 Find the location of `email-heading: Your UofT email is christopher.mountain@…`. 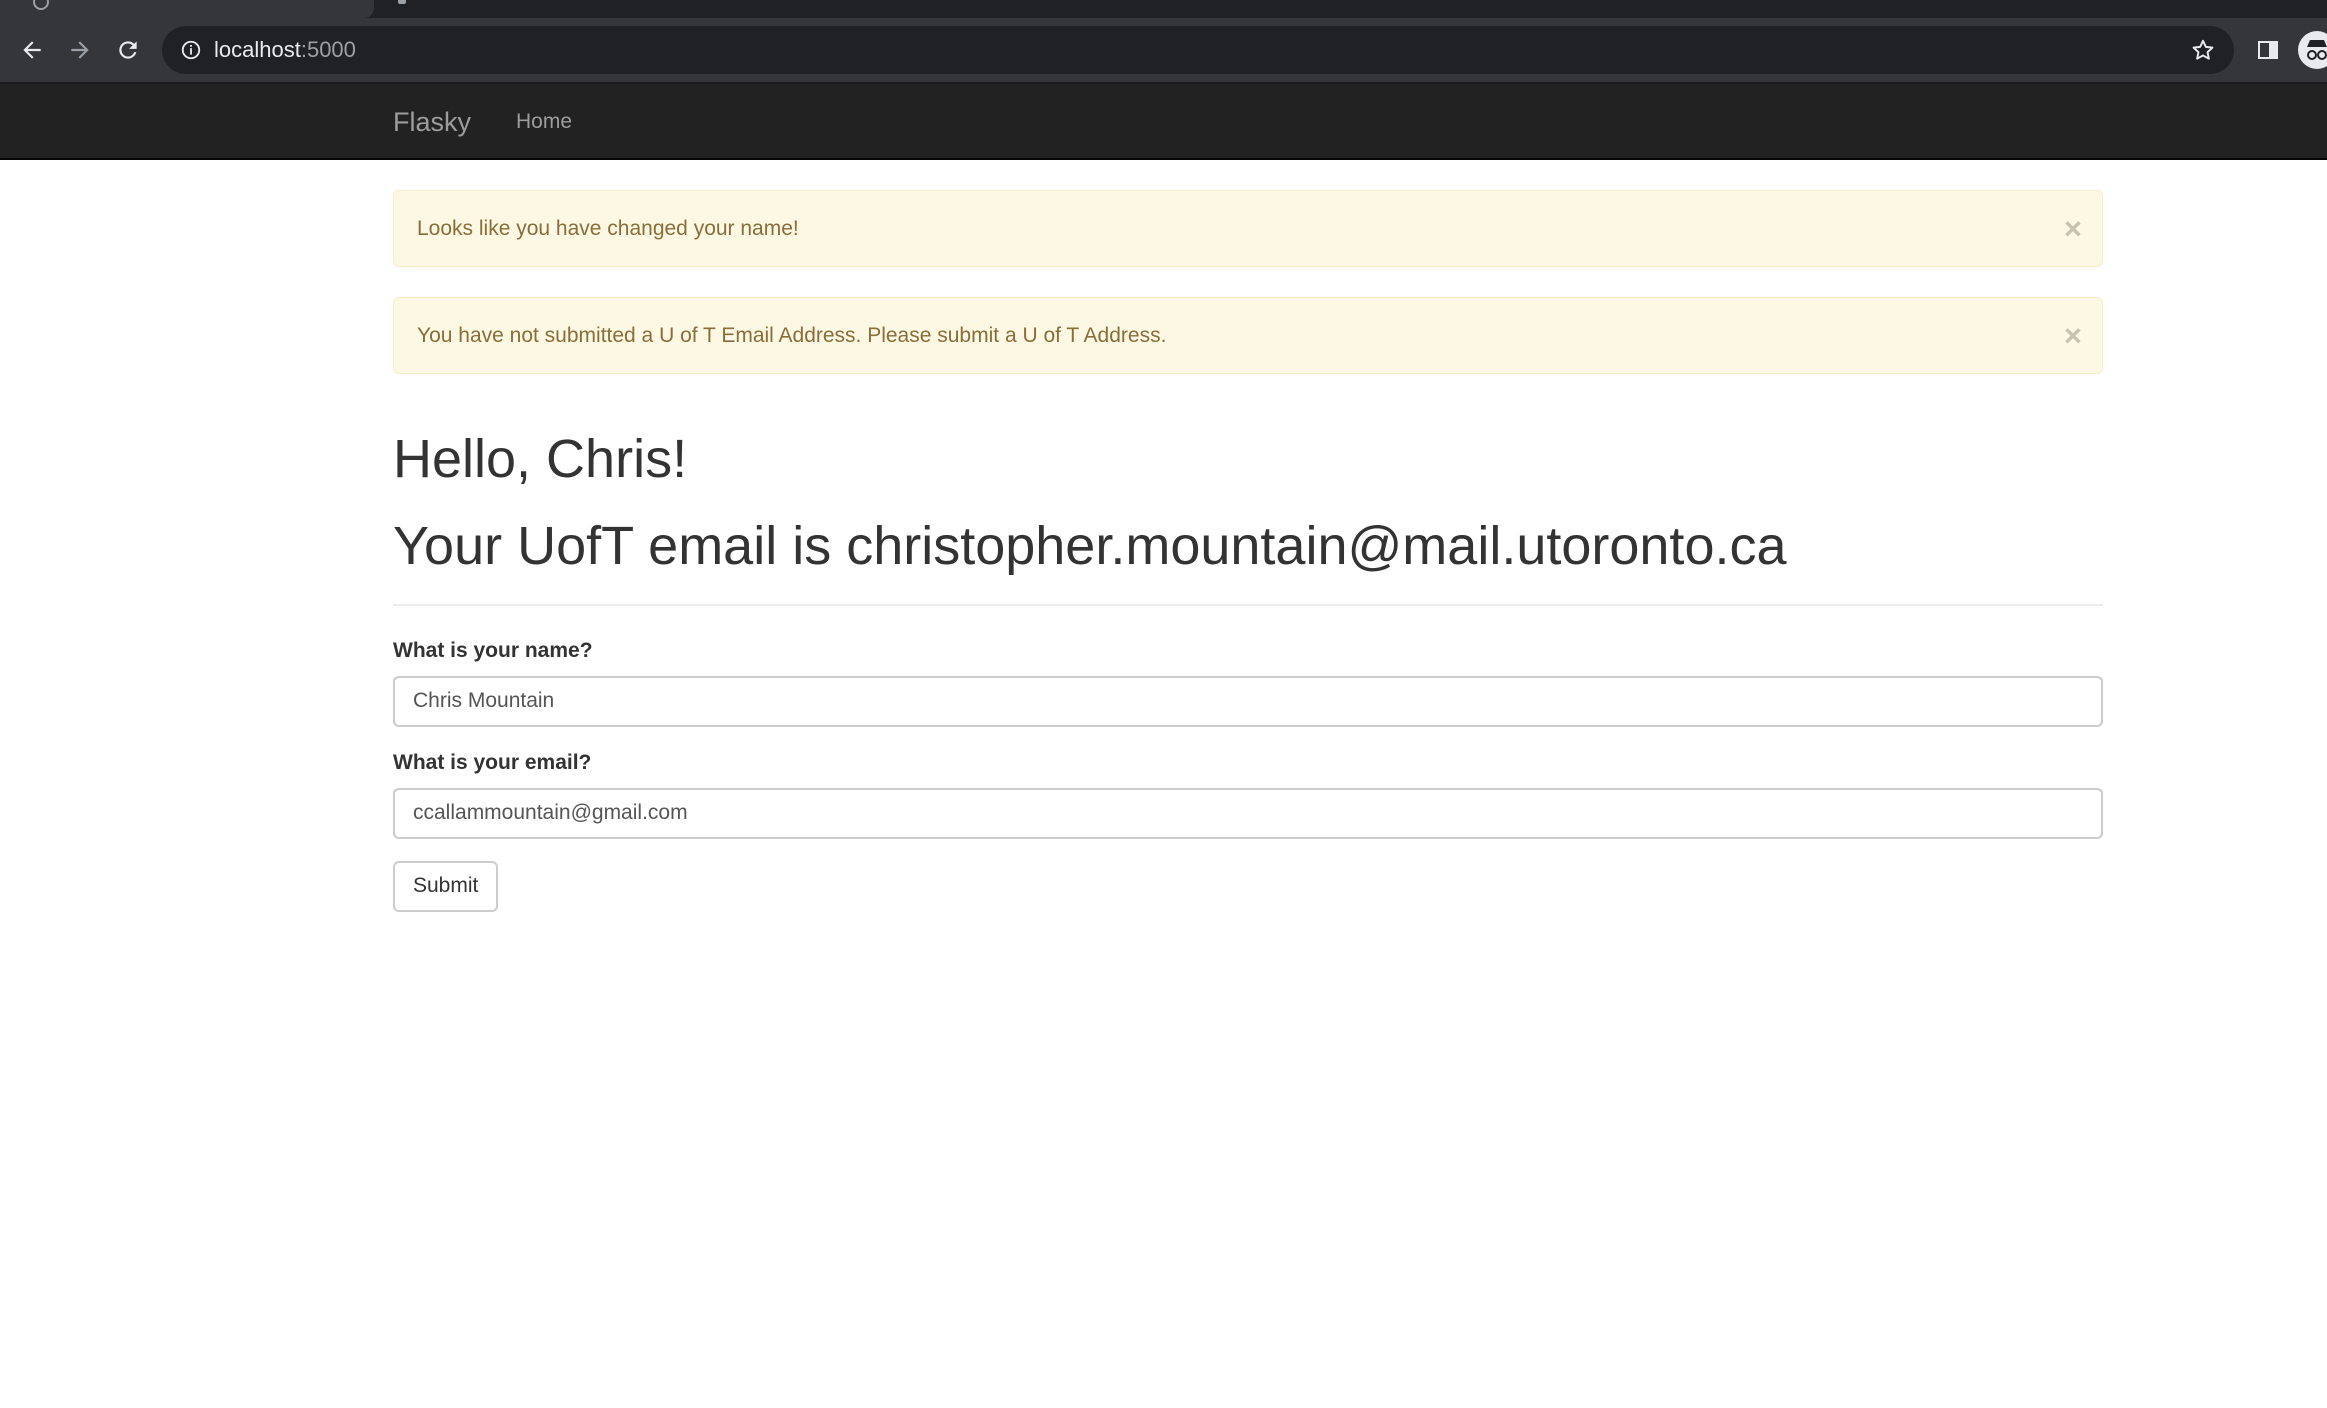

email-heading: Your UofT email is christopher.mountain@… is located at coordinates (1090, 546).